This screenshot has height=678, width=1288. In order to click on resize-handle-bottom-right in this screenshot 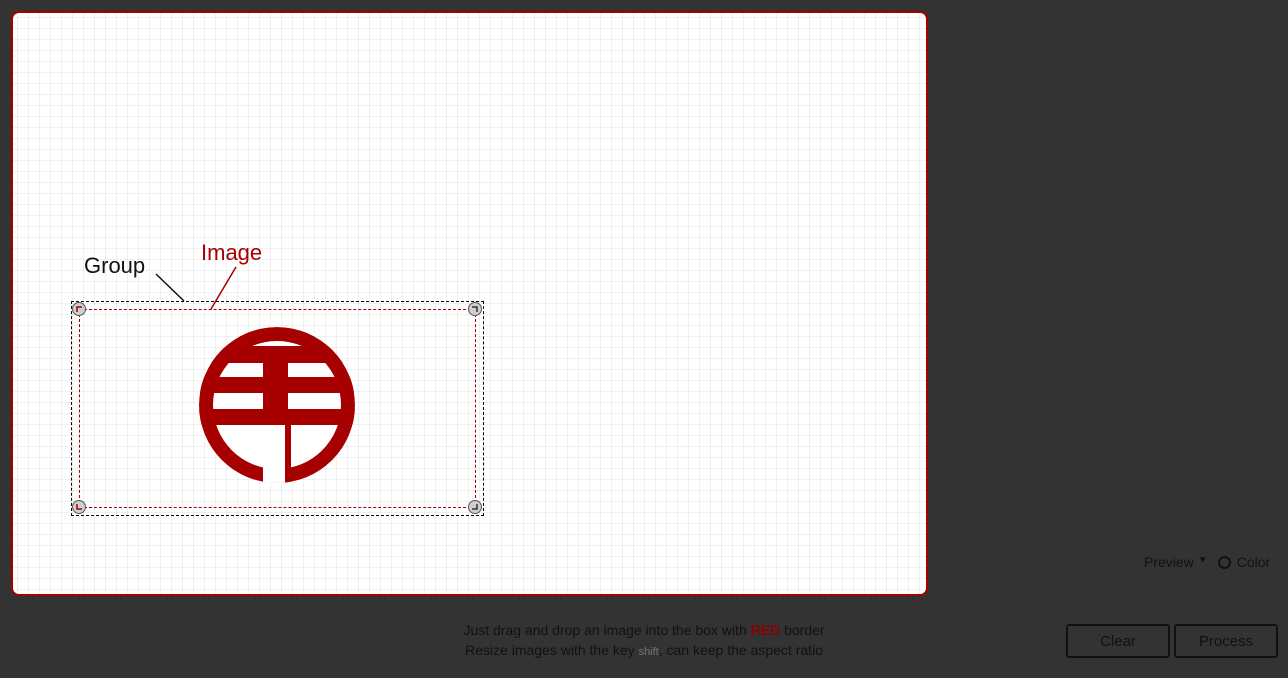, I will do `click(475, 507)`.